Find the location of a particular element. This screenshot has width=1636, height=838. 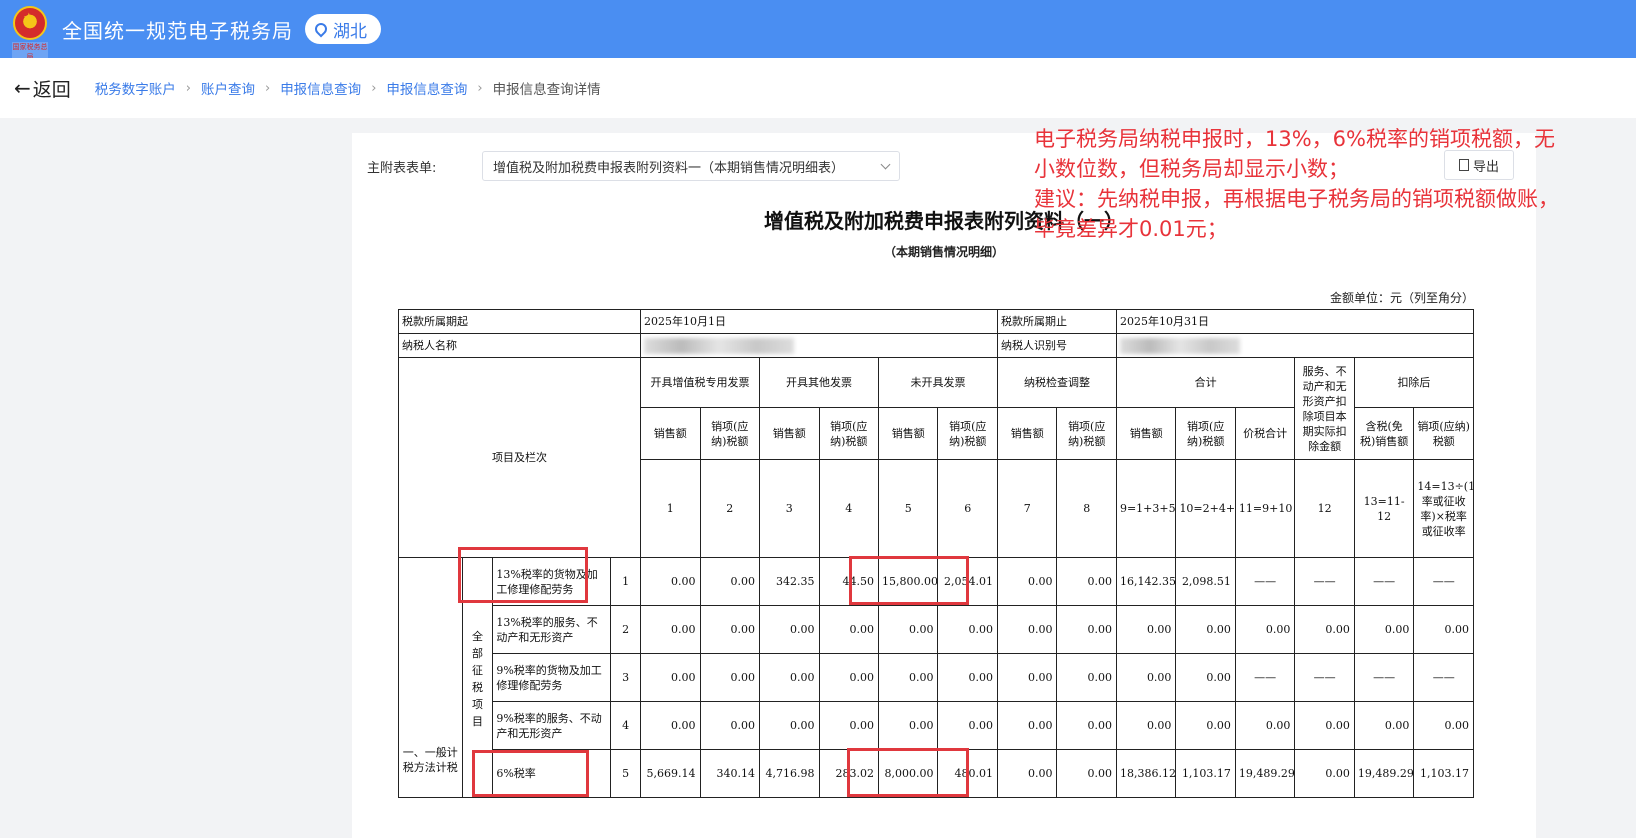

column-number: 6 is located at coordinates (967, 508).